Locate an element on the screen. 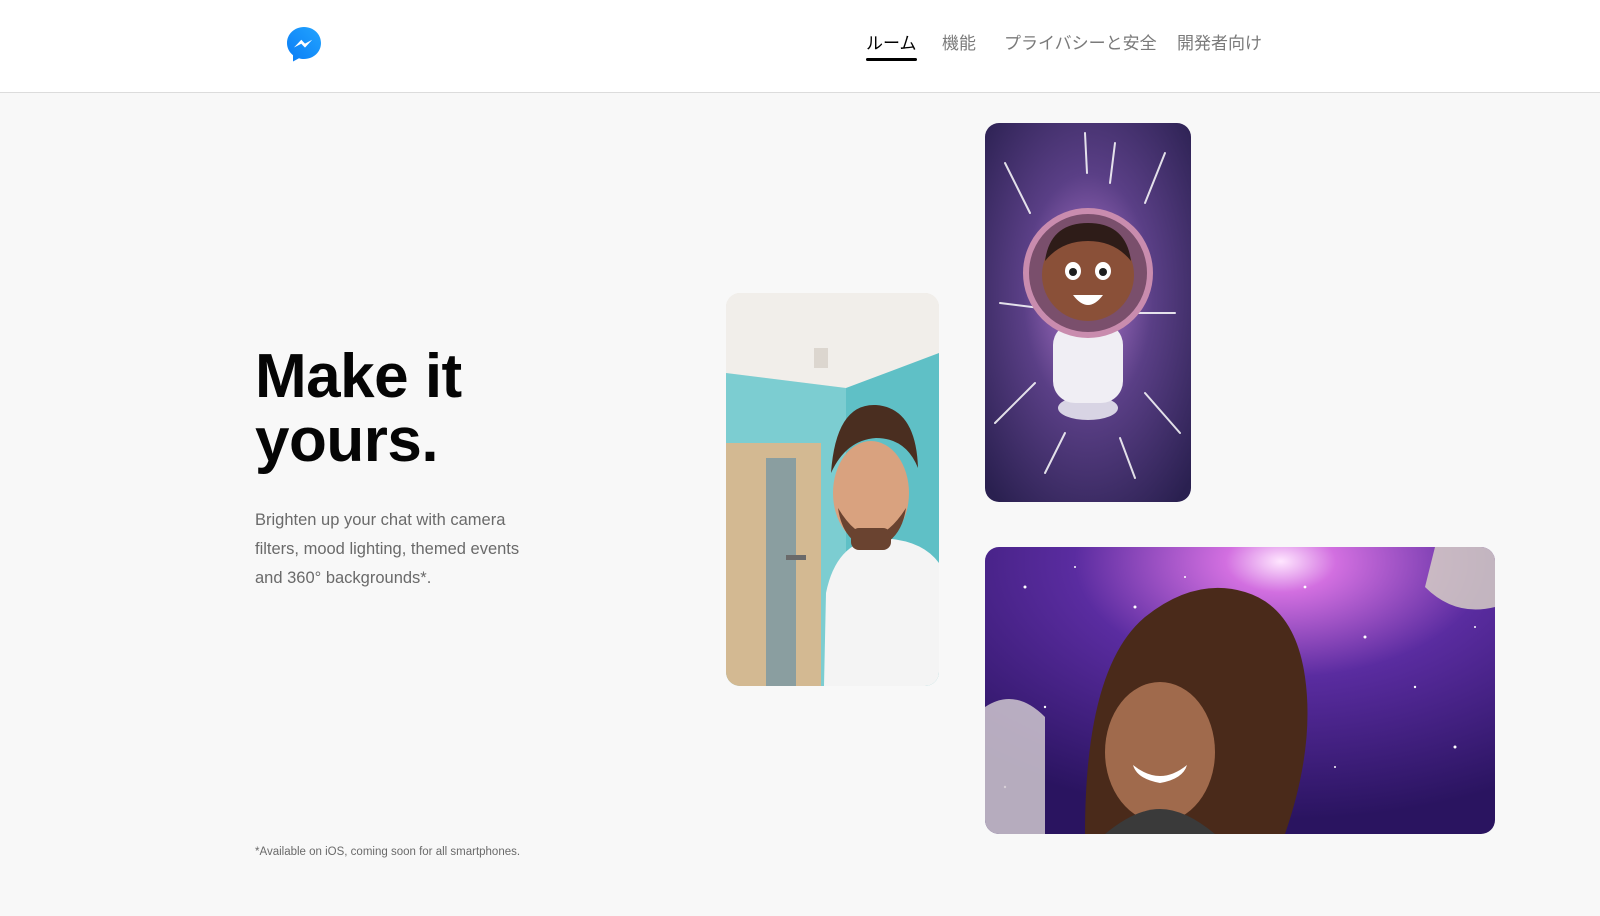 This screenshot has height=916, width=1600. hero-headline-line2: yours. is located at coordinates (347, 440).